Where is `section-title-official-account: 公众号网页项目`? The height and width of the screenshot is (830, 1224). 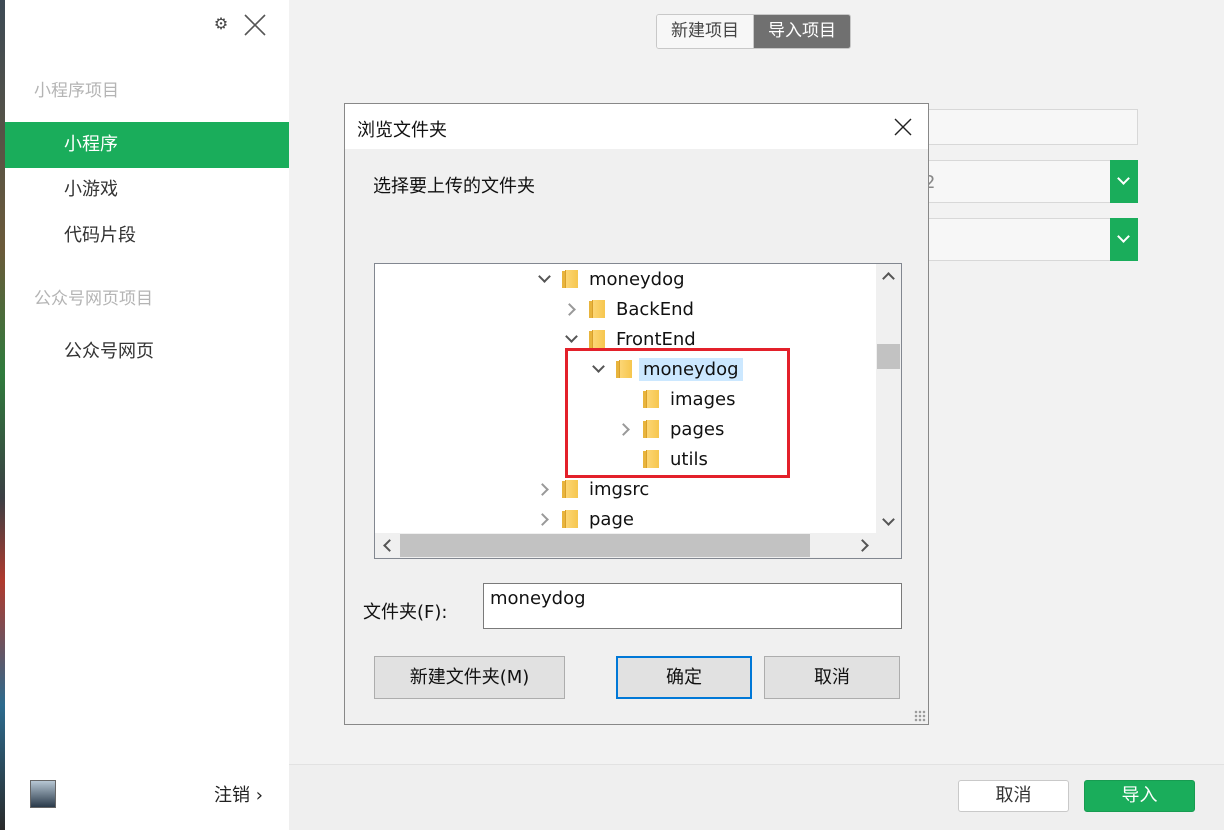
section-title-official-account: 公众号网页项目 is located at coordinates (93, 299).